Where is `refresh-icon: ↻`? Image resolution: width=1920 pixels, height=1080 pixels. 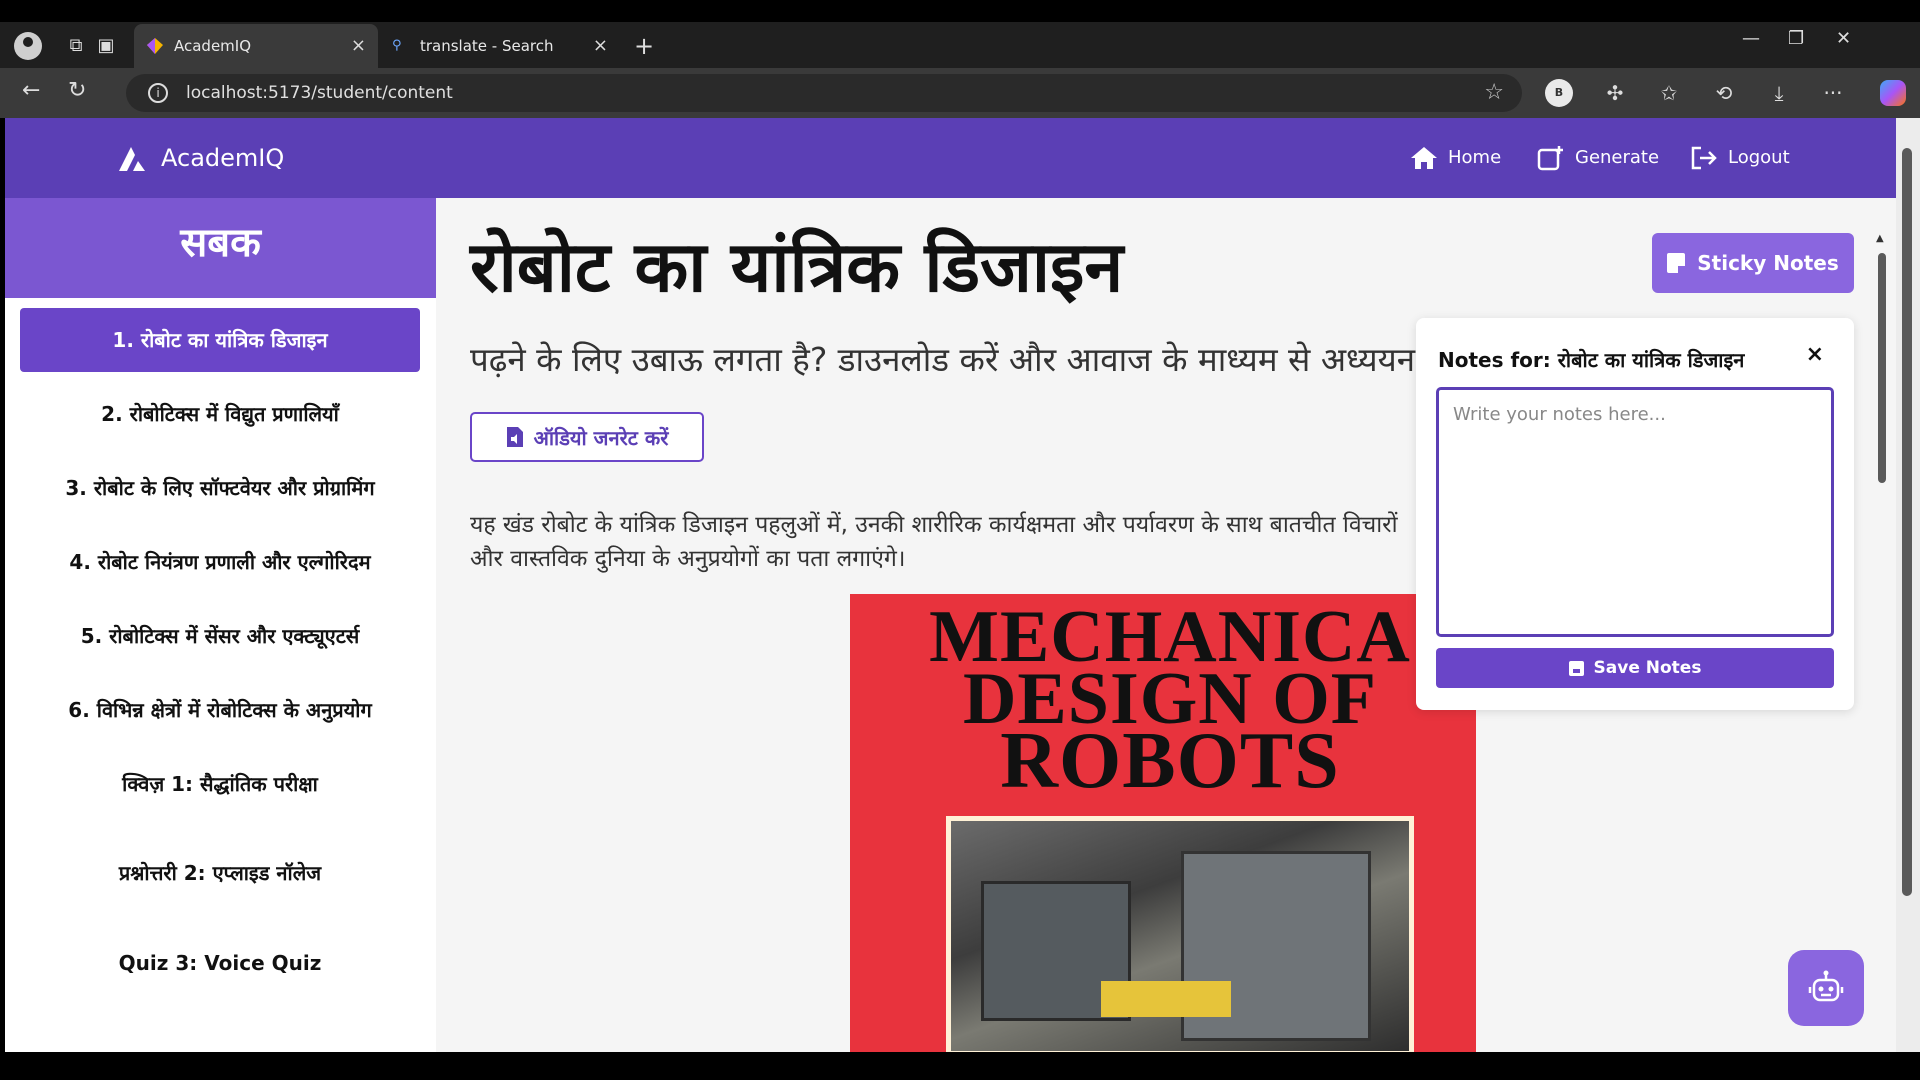 refresh-icon: ↻ is located at coordinates (77, 90).